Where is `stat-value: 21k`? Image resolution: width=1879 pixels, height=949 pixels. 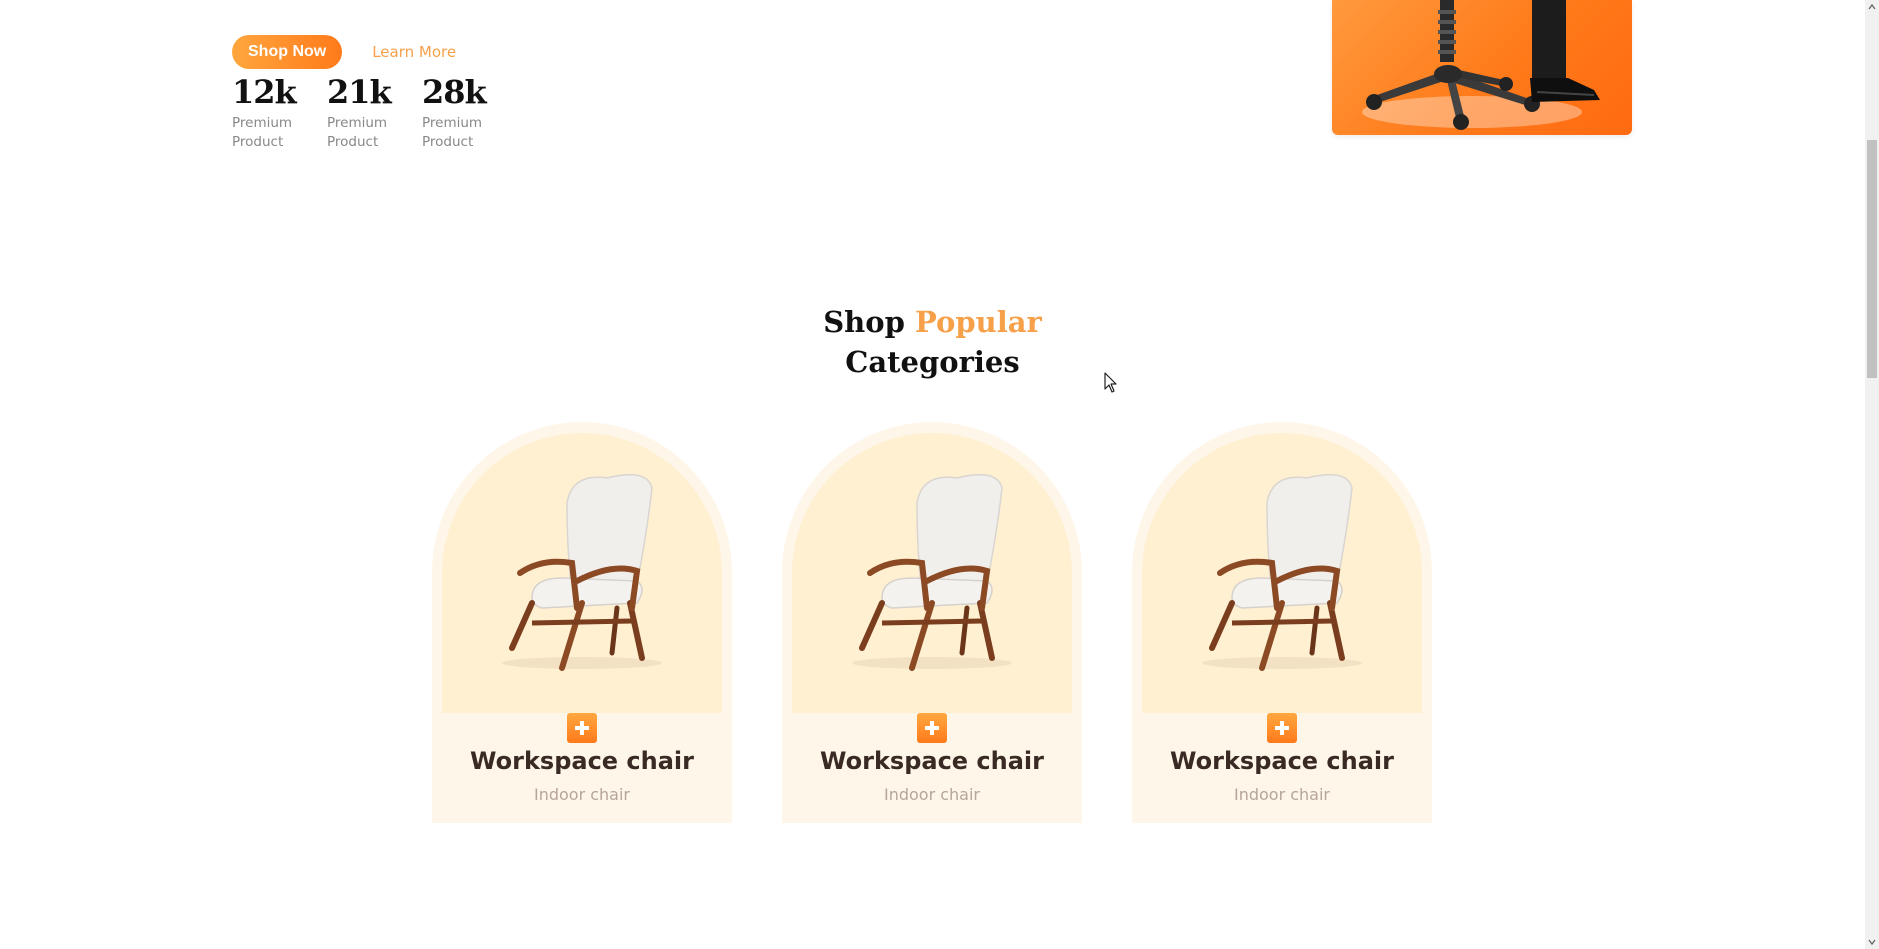 stat-value: 21k is located at coordinates (359, 92).